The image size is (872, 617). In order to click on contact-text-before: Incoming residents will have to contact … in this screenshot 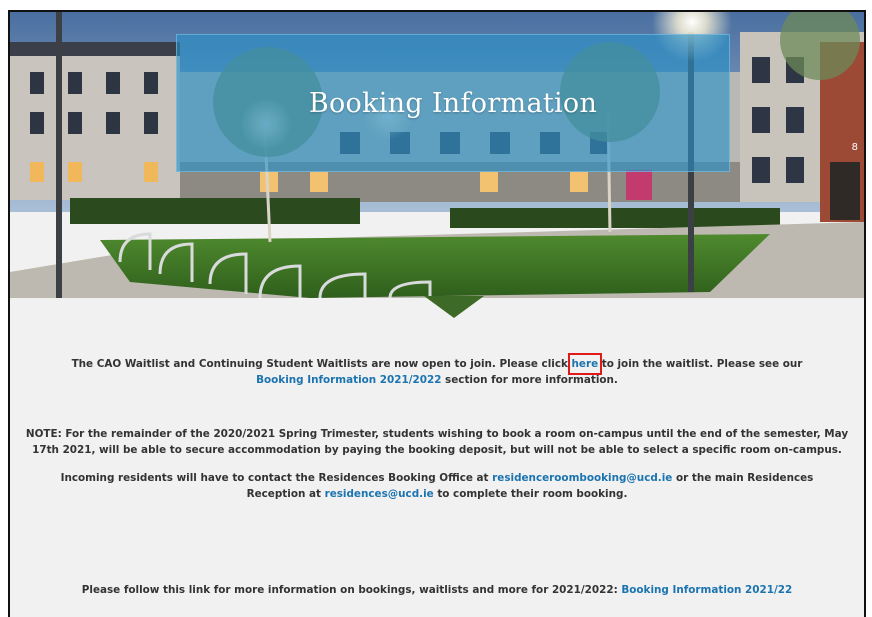, I will do `click(276, 478)`.